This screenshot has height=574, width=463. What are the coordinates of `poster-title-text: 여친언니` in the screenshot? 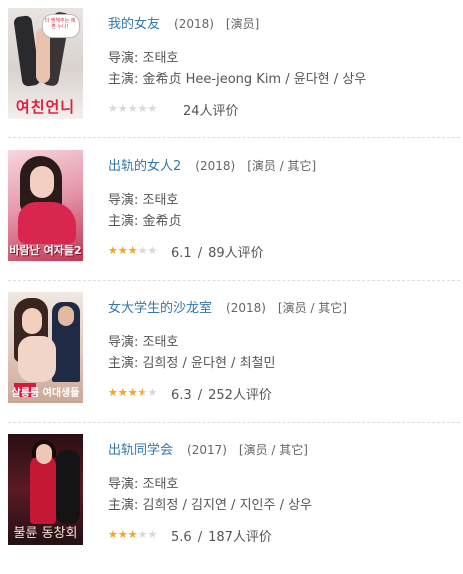 It's located at (45, 107).